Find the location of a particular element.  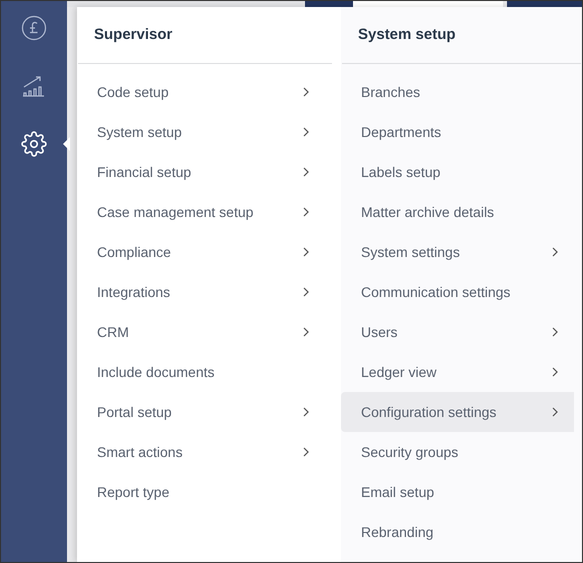

menu-item: Portal setup is located at coordinates (201, 412).